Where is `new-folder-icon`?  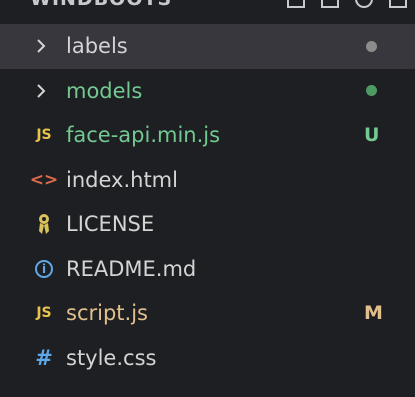 new-folder-icon is located at coordinates (330, 4).